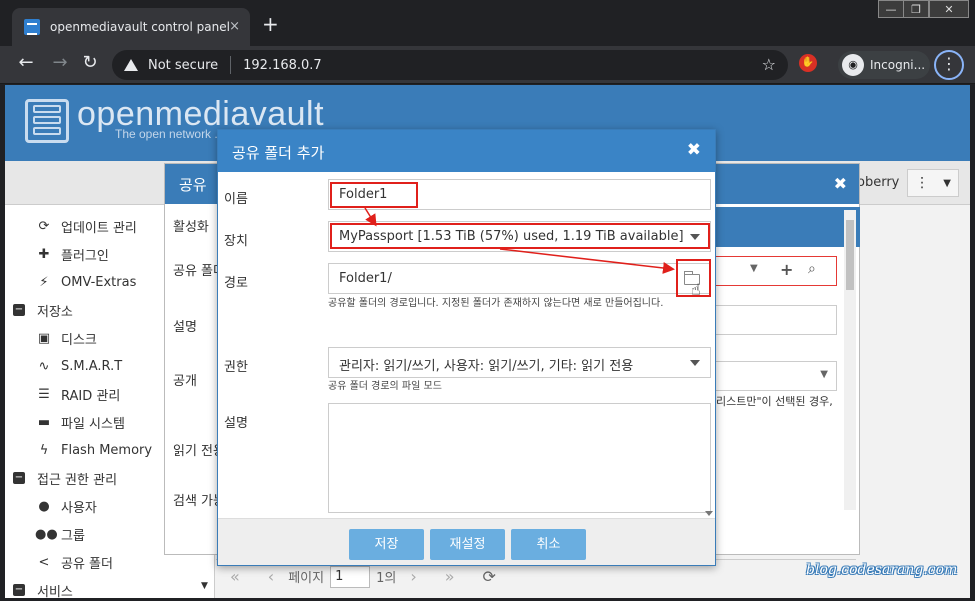 This screenshot has width=975, height=601. What do you see at coordinates (350, 576) in the screenshot?
I see `page-number-input: 1` at bounding box center [350, 576].